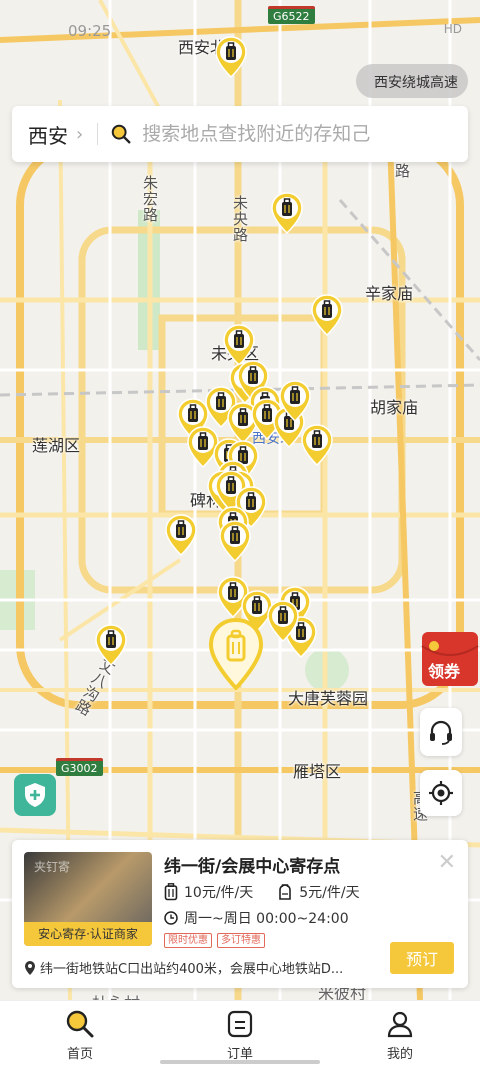 This screenshot has height=1066, width=480. What do you see at coordinates (171, 918) in the screenshot?
I see `clock-icon` at bounding box center [171, 918].